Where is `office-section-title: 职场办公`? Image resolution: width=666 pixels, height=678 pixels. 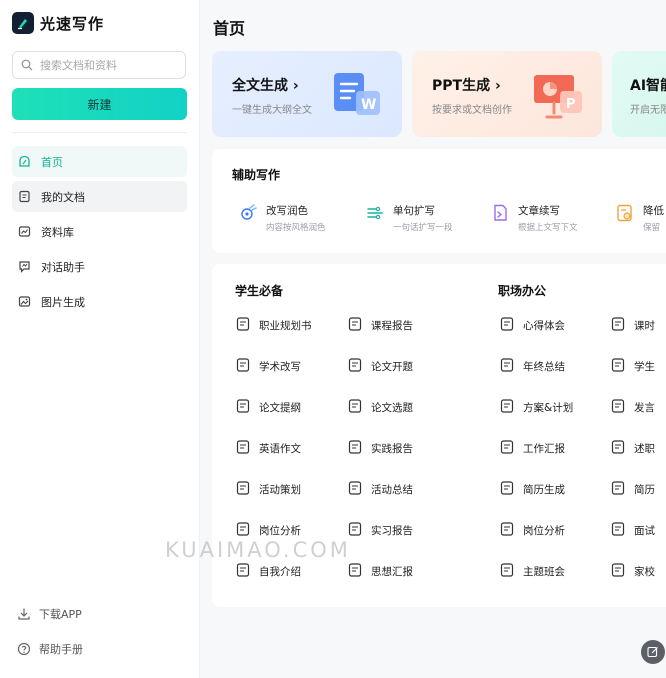 office-section-title: 职场办公 is located at coordinates (522, 291).